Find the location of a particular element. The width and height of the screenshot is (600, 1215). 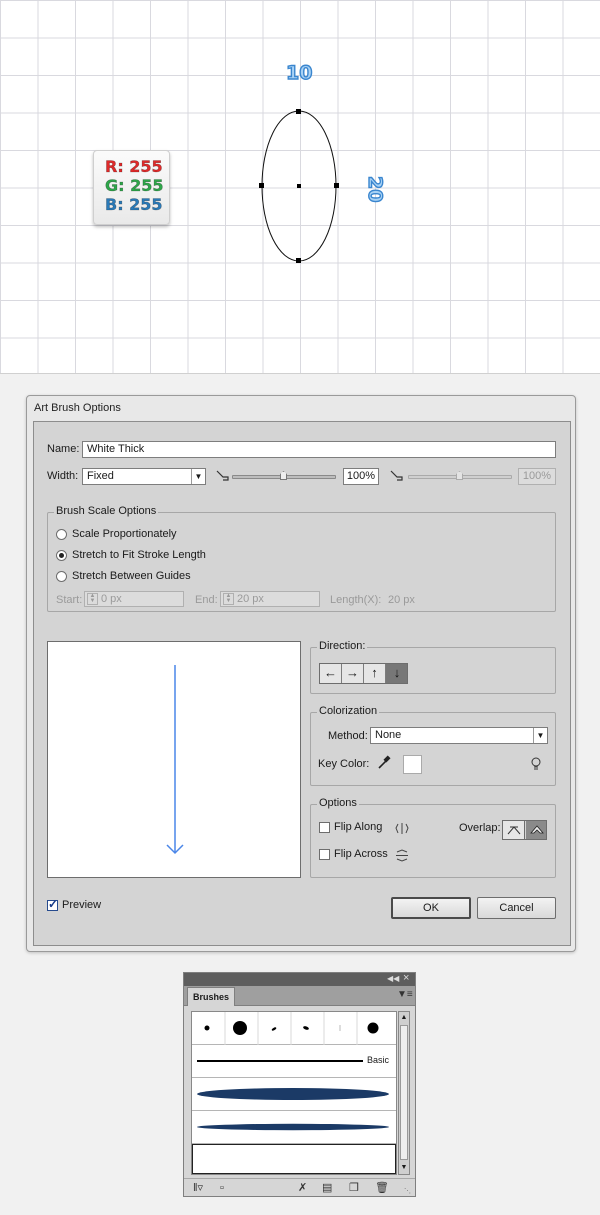

flip-across-checkbox is located at coordinates (324, 854).